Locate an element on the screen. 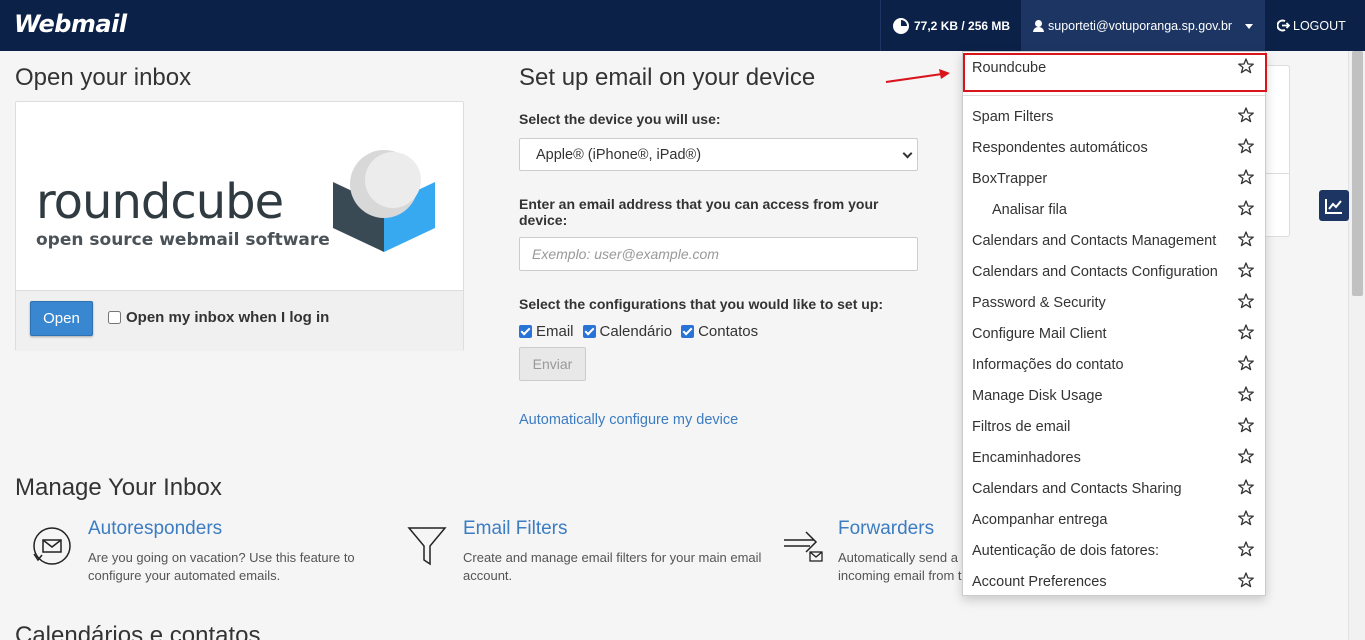  dropdown-item: Configure Mail Client is located at coordinates (1114, 333).